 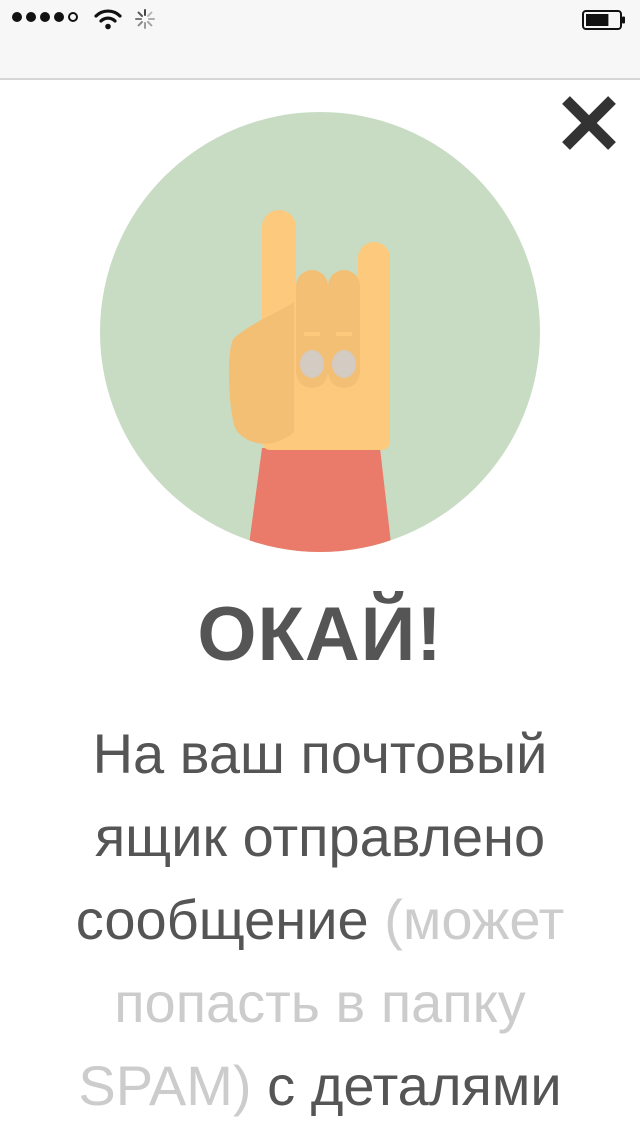 What do you see at coordinates (320, 500) in the screenshot?
I see `sleeve` at bounding box center [320, 500].